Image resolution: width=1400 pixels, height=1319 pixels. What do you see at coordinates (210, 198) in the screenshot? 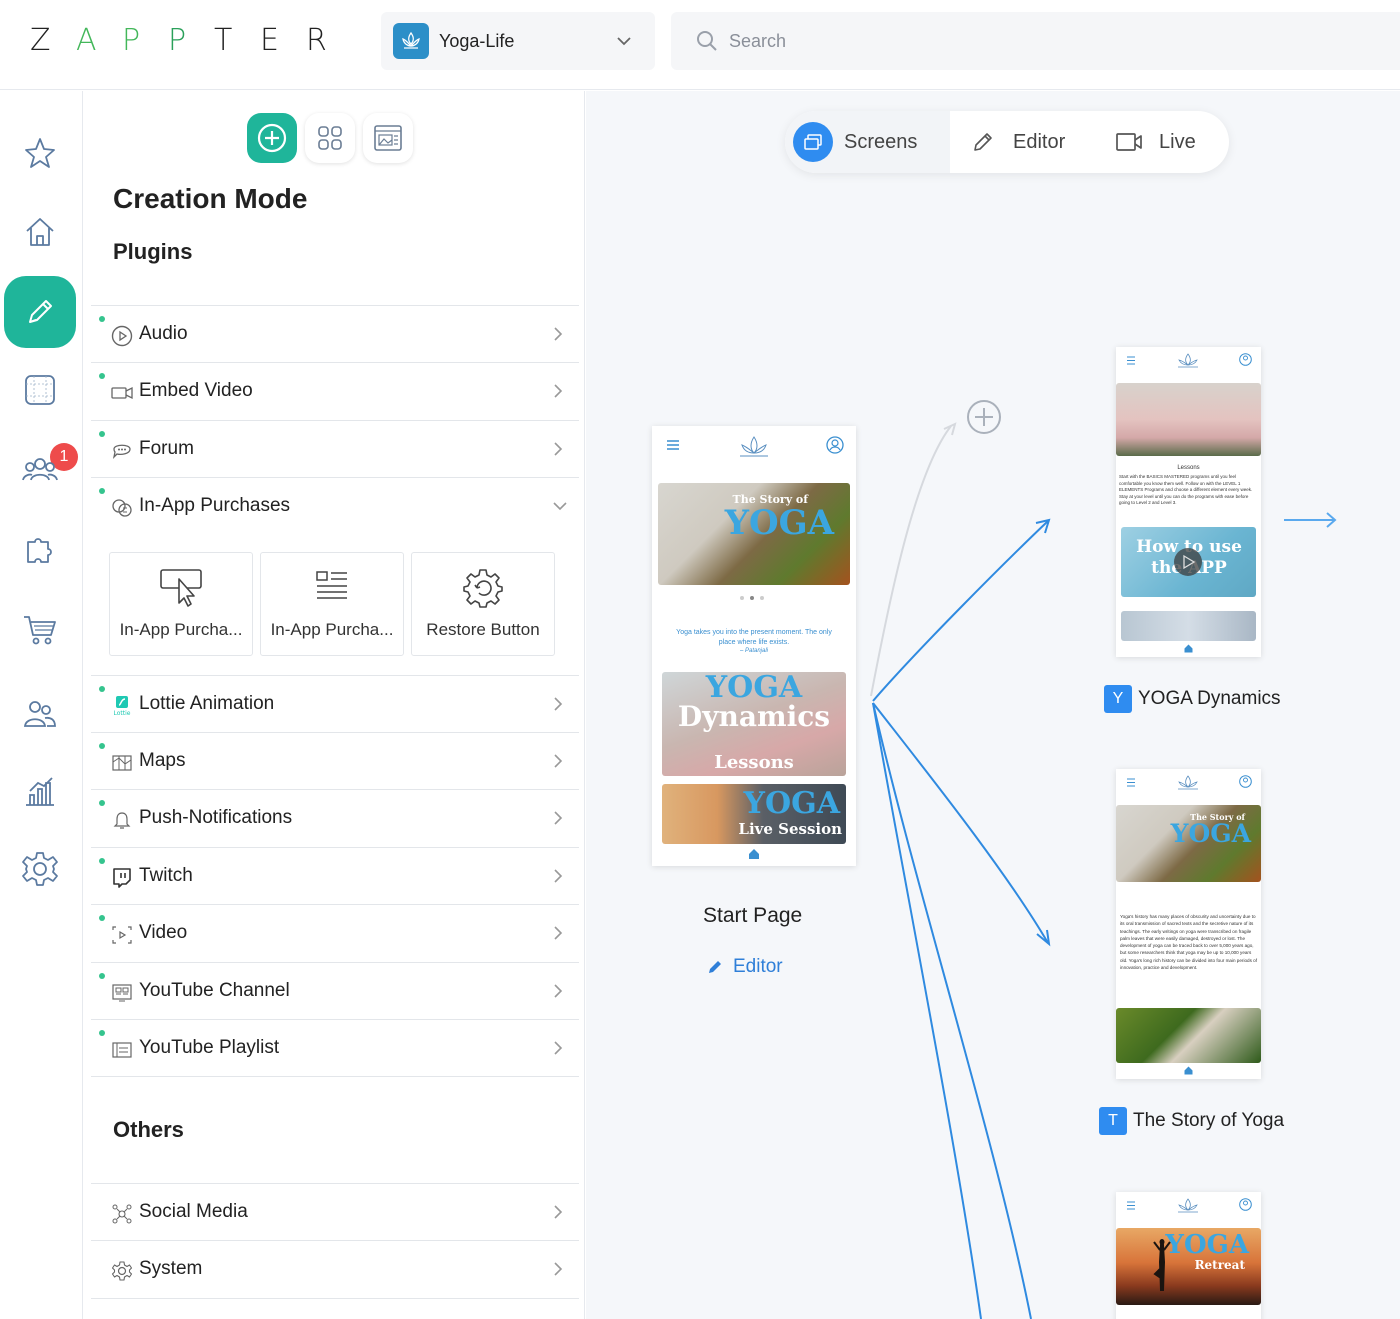
I see `panel-title: Creation Mode` at bounding box center [210, 198].